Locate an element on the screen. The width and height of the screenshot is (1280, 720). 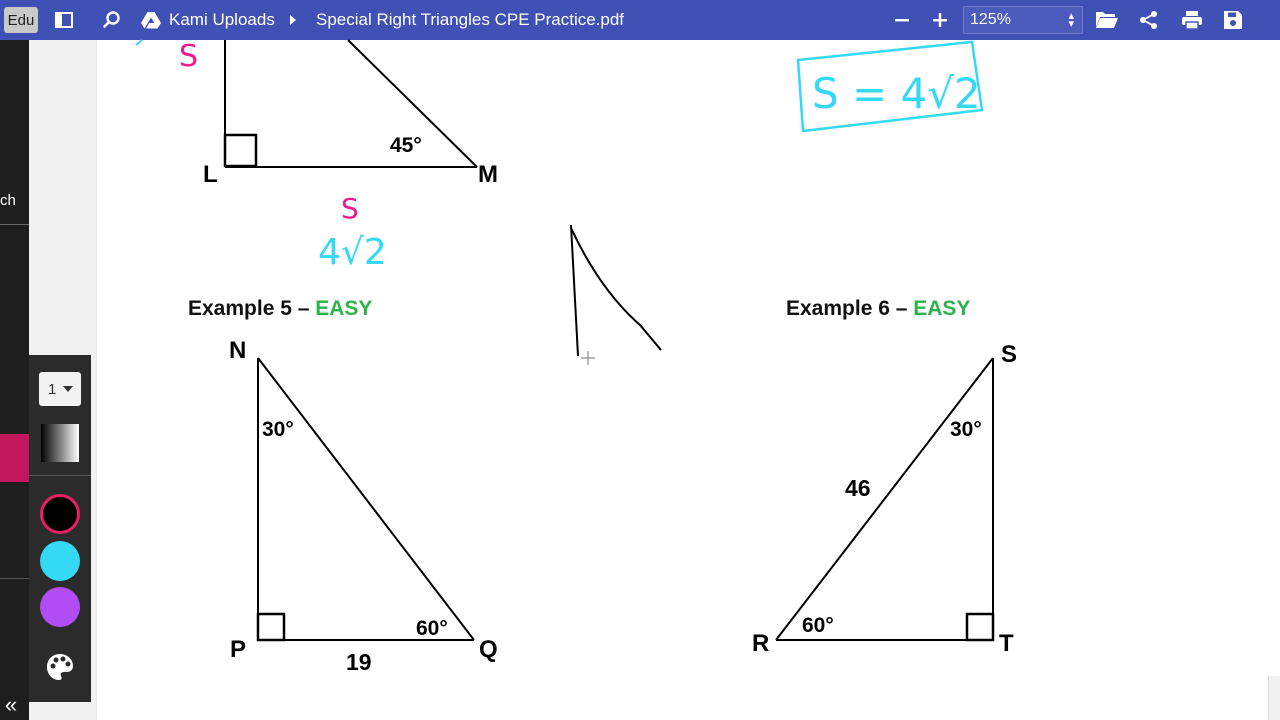
palette-icon is located at coordinates (60, 667).